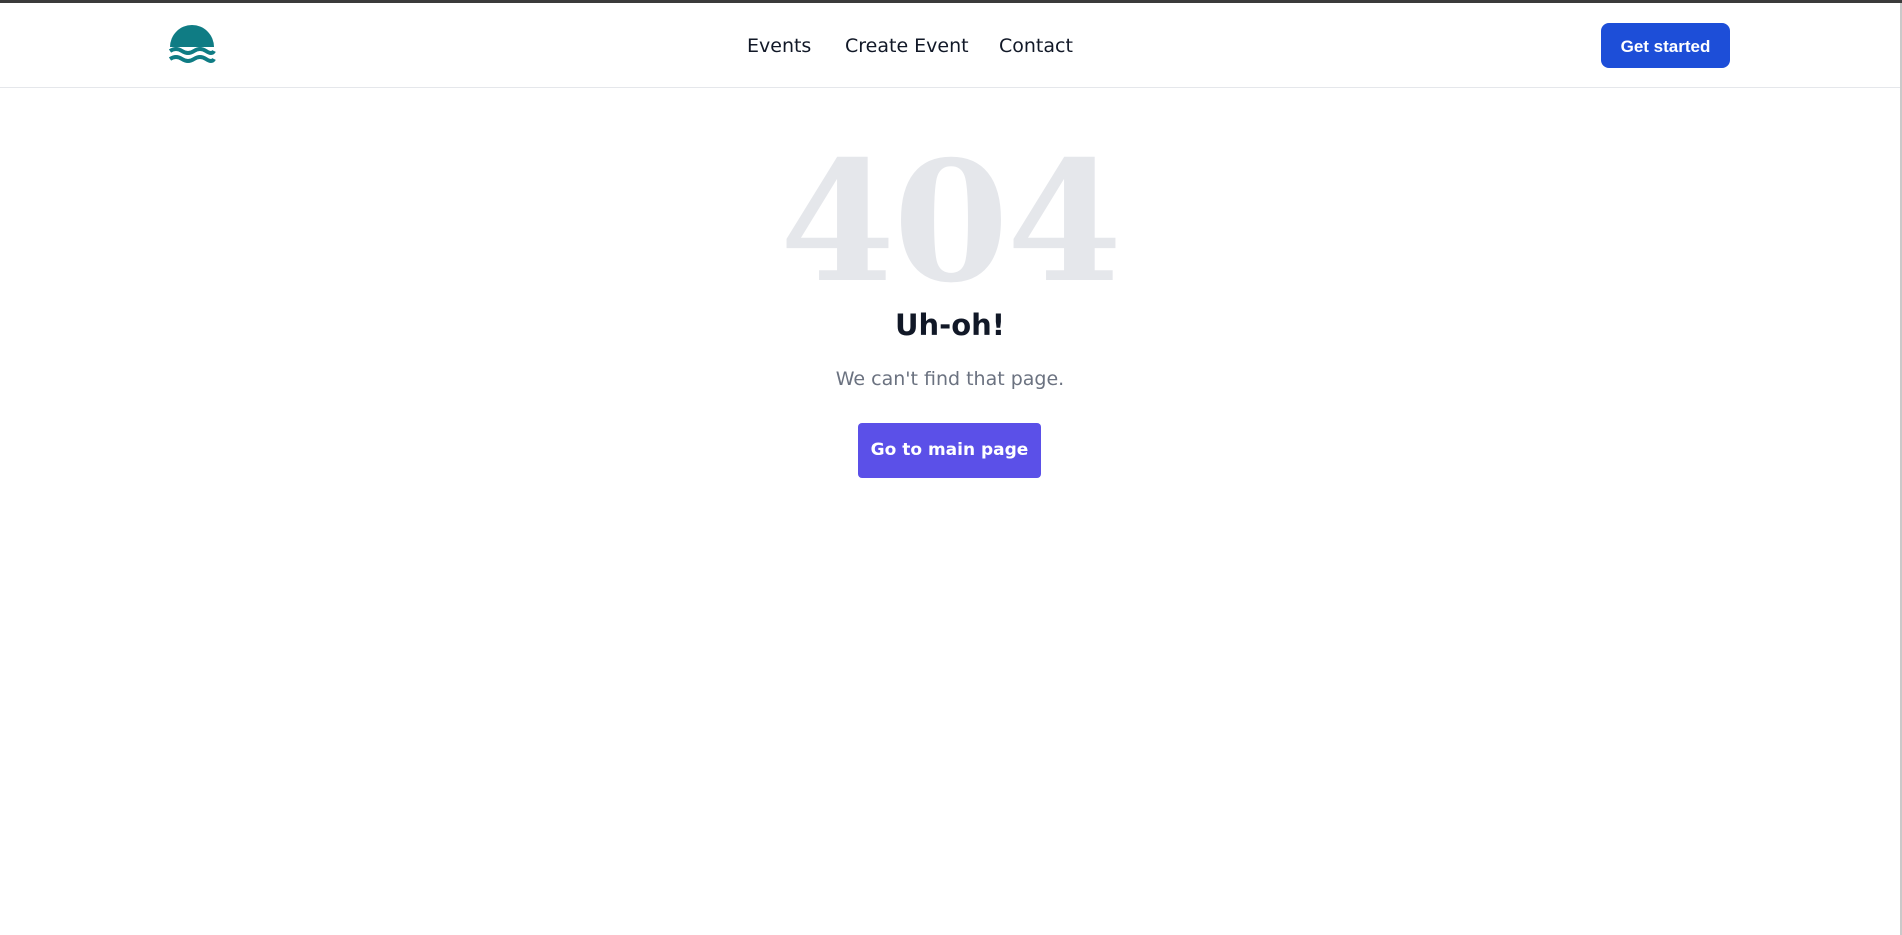 The height and width of the screenshot is (935, 1902). Describe the element at coordinates (951, 222) in the screenshot. I see `error-code: 404` at that location.